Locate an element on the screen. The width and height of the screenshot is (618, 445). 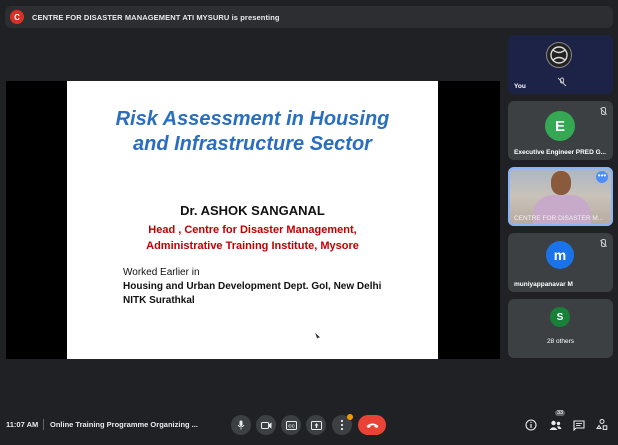
info-icon is located at coordinates (531, 425).